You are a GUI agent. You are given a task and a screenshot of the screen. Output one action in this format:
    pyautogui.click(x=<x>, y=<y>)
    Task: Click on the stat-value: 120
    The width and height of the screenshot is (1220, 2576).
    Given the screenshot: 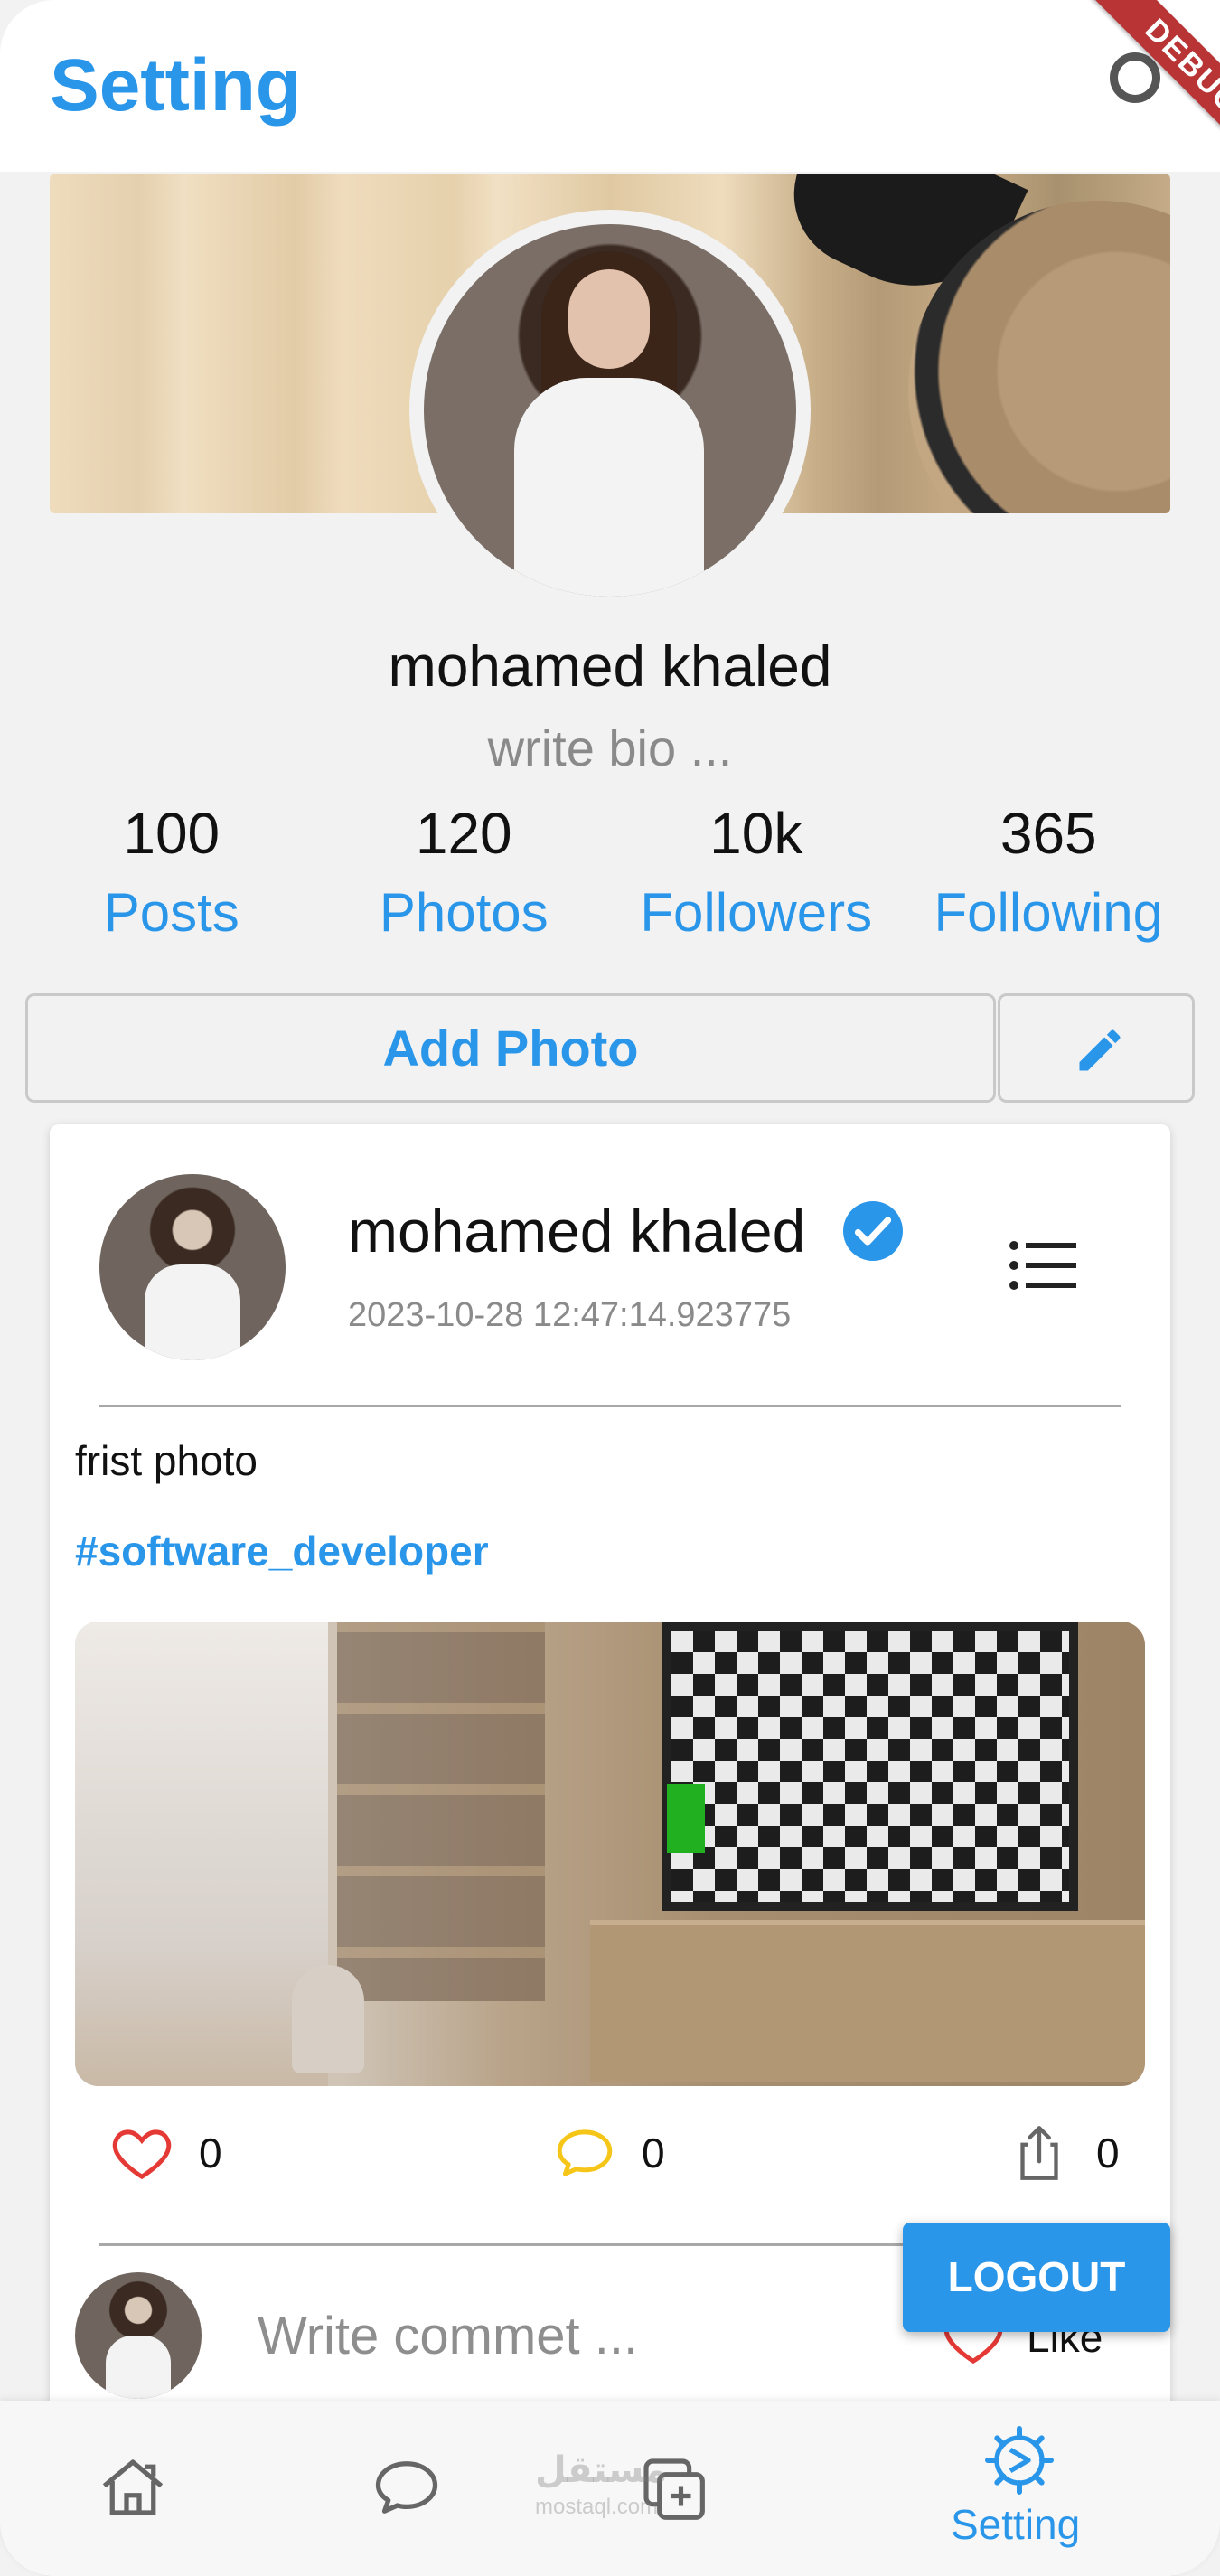 What is the action you would take?
    pyautogui.click(x=464, y=834)
    